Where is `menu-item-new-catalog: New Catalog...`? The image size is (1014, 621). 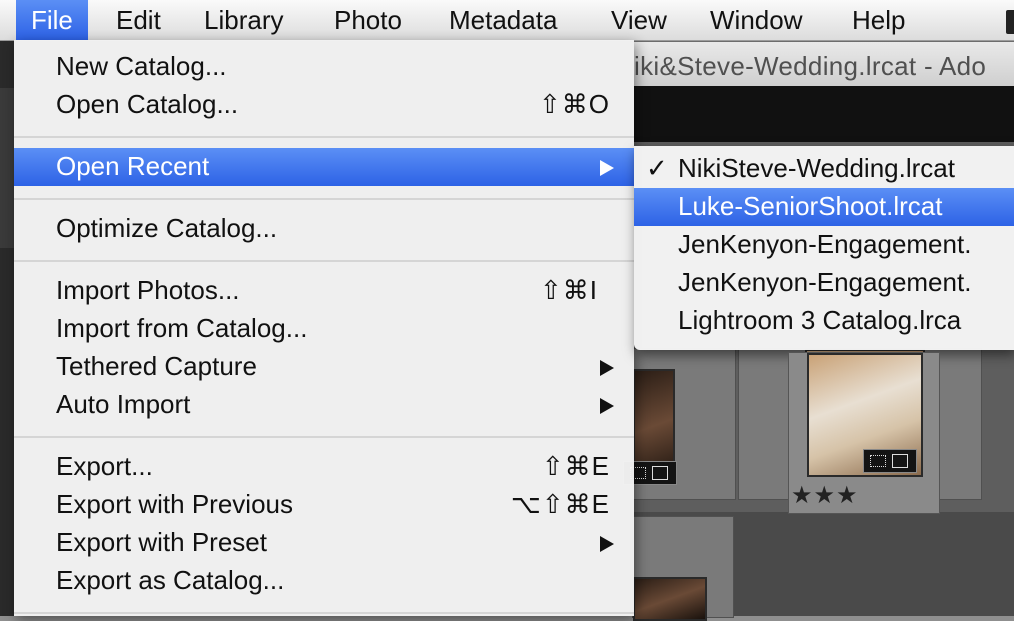
menu-item-new-catalog: New Catalog... is located at coordinates (324, 67).